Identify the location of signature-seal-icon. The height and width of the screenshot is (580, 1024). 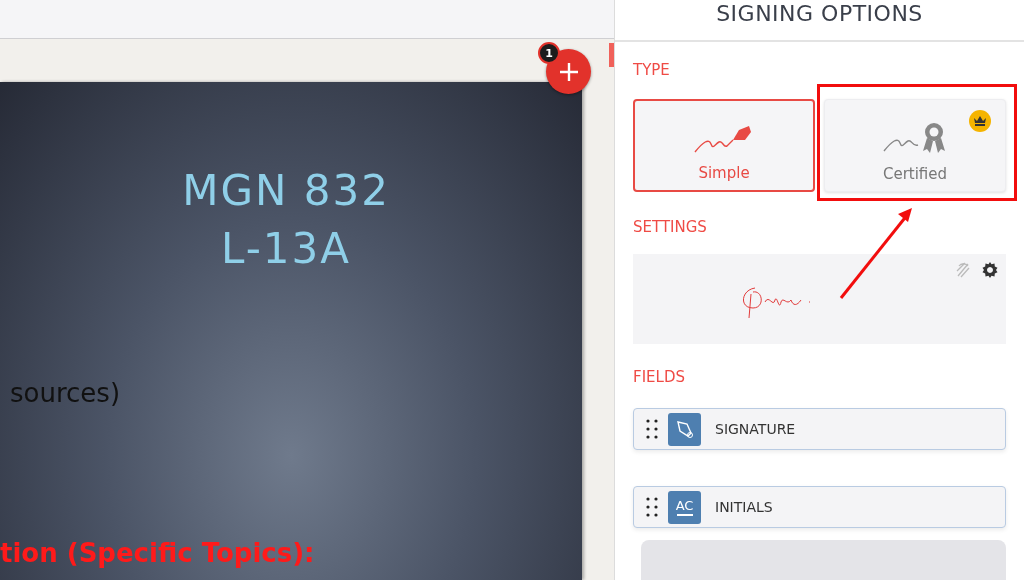
(915, 138).